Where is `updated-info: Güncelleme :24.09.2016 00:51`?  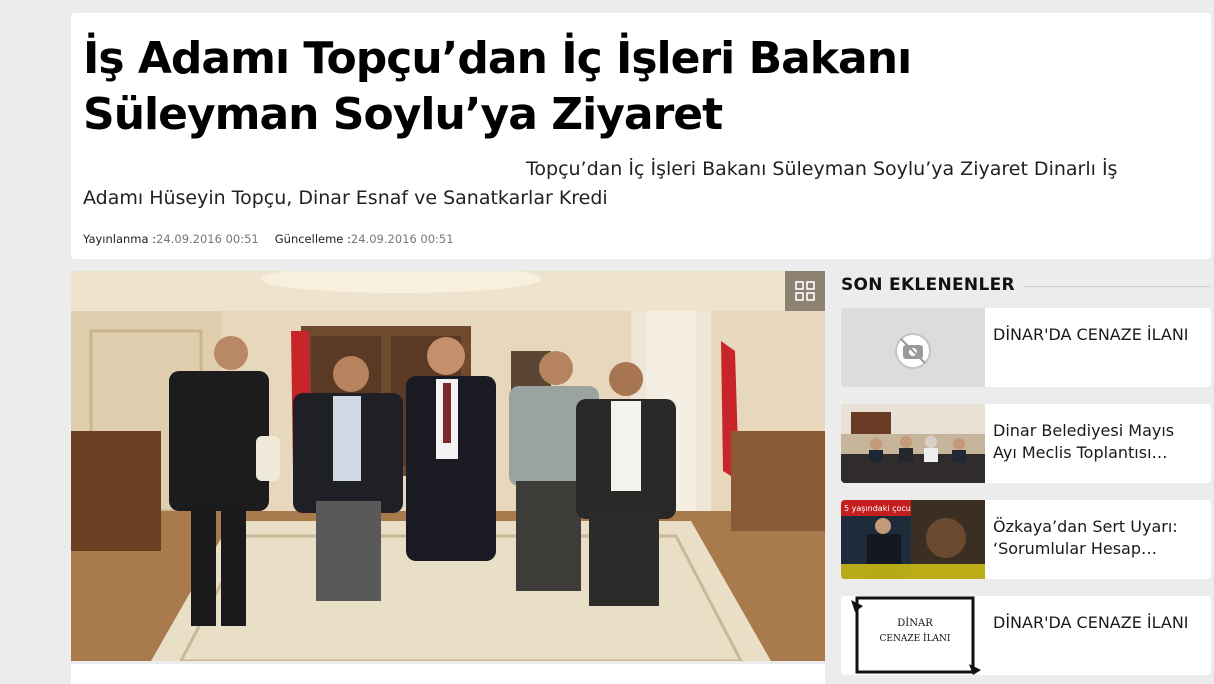
updated-info: Güncelleme :24.09.2016 00:51 is located at coordinates (364, 239).